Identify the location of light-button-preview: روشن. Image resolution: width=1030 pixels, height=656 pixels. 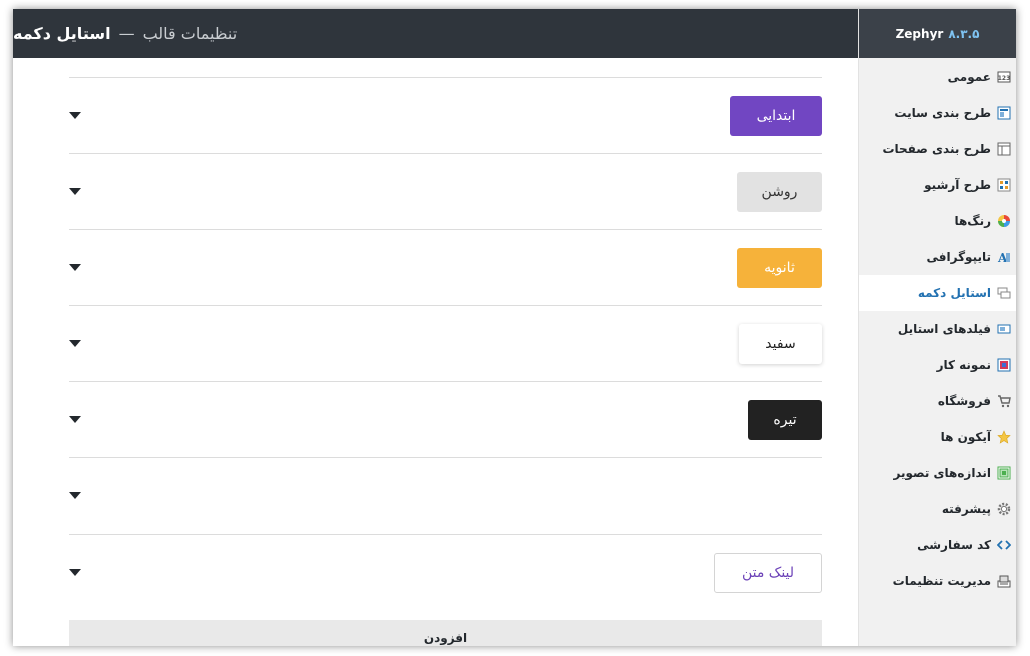
(779, 192).